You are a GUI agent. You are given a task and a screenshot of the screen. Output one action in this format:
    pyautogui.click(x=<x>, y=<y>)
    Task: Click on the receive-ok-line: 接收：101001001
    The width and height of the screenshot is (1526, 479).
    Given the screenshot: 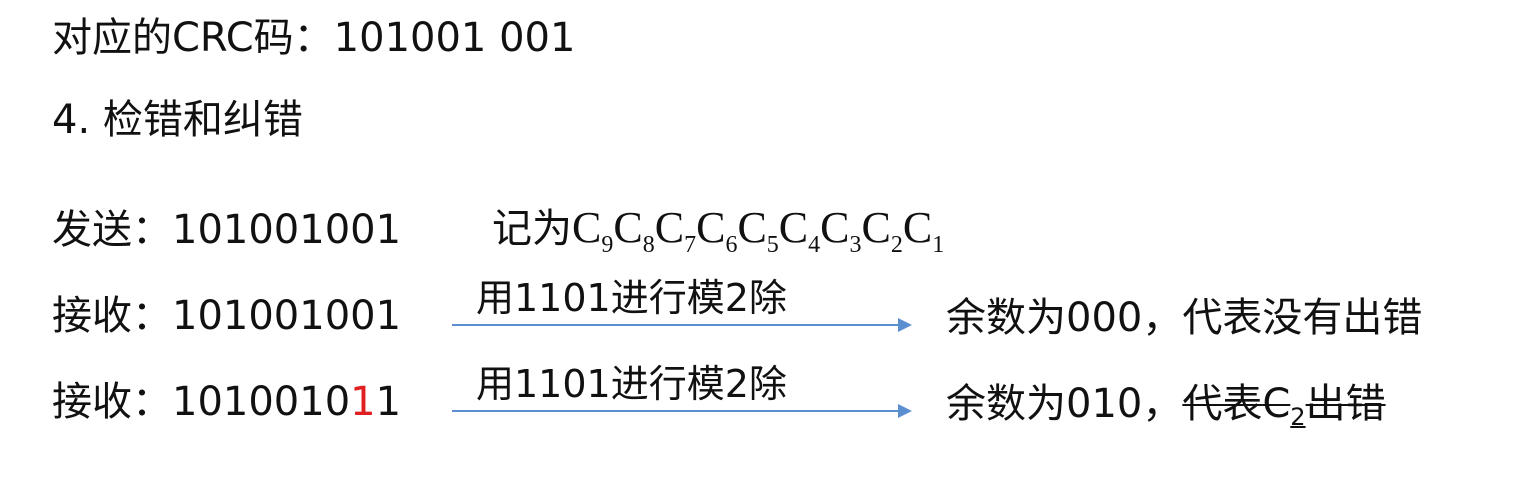 What is the action you would take?
    pyautogui.click(x=226, y=316)
    